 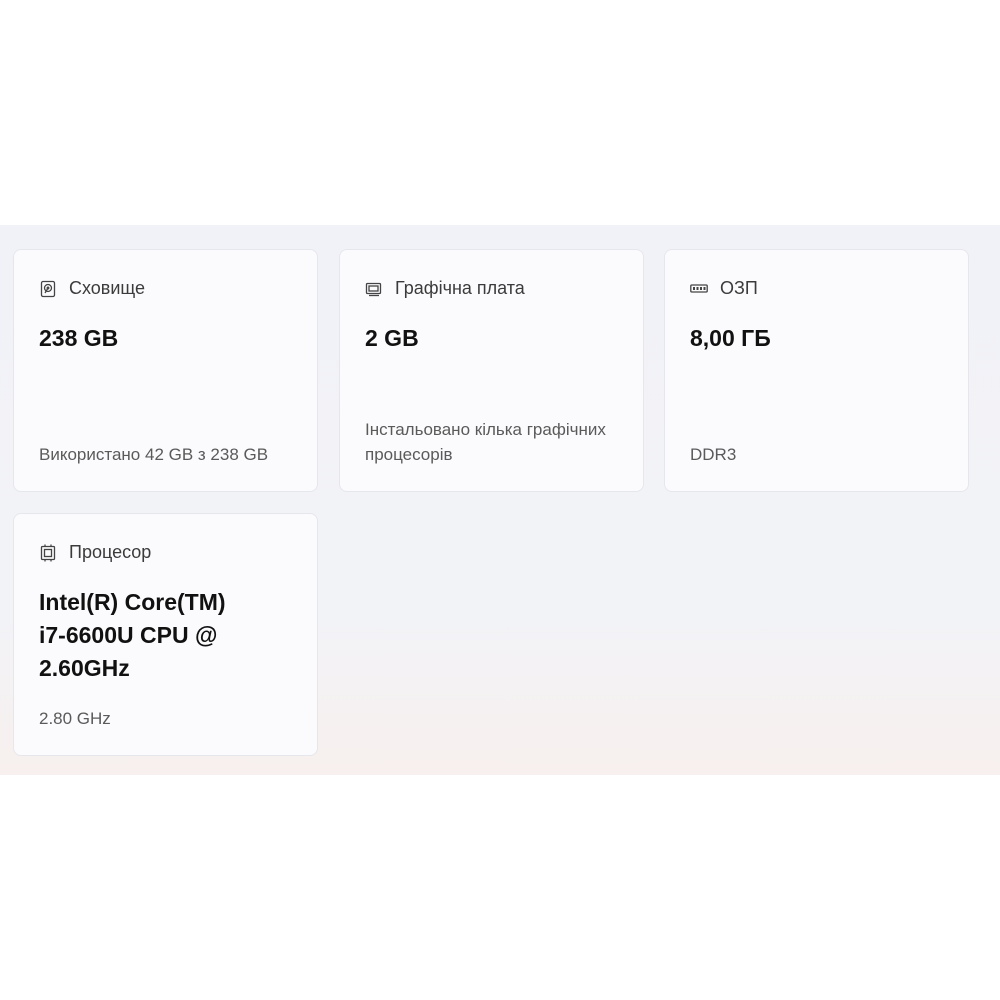 I want to click on graphics-card-value: 2 GB, so click(x=392, y=338).